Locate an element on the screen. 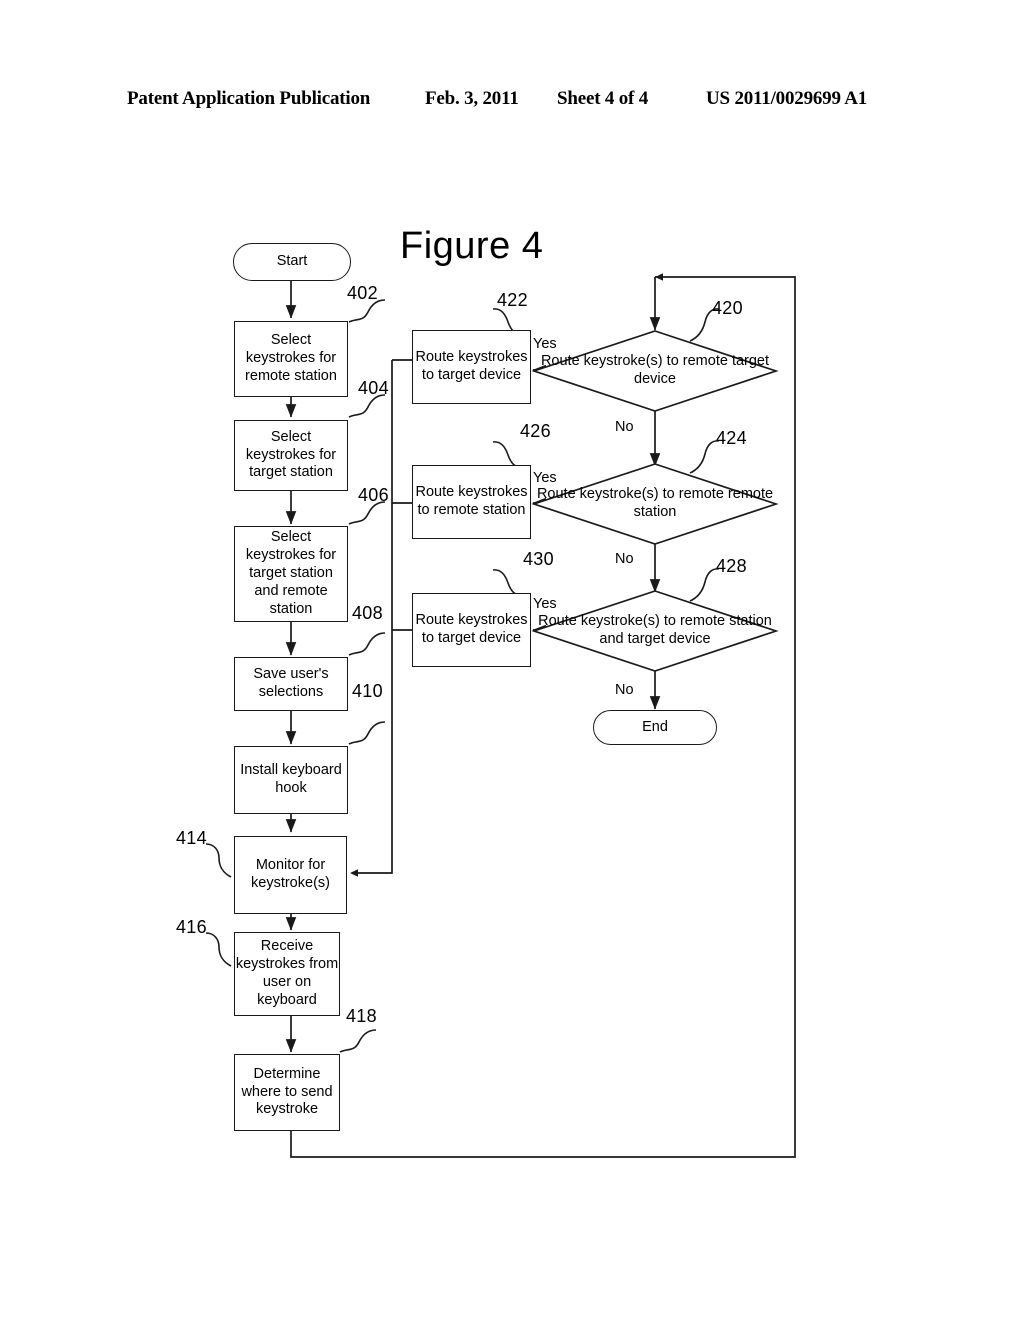 Image resolution: width=1024 pixels, height=1320 pixels. node-label: Install keyboard hook is located at coordinates (291, 779).